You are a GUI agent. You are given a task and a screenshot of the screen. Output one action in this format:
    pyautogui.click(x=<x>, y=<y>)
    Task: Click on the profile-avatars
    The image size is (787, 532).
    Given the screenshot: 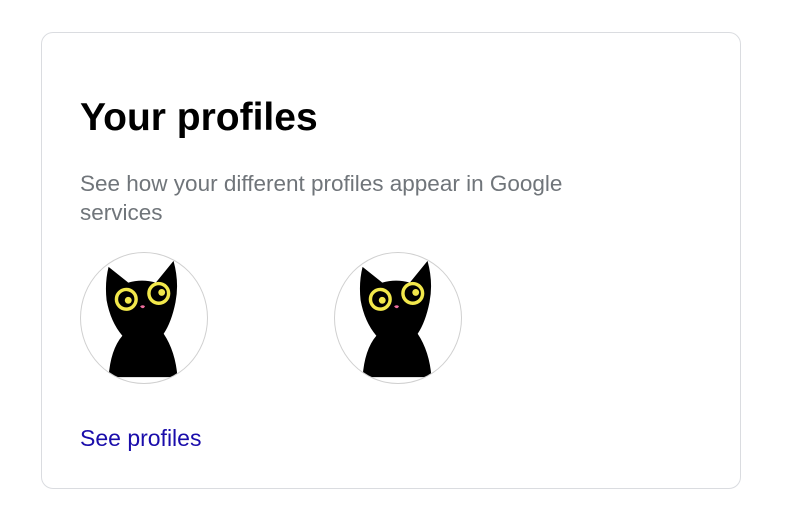 What is the action you would take?
    pyautogui.click(x=280, y=319)
    